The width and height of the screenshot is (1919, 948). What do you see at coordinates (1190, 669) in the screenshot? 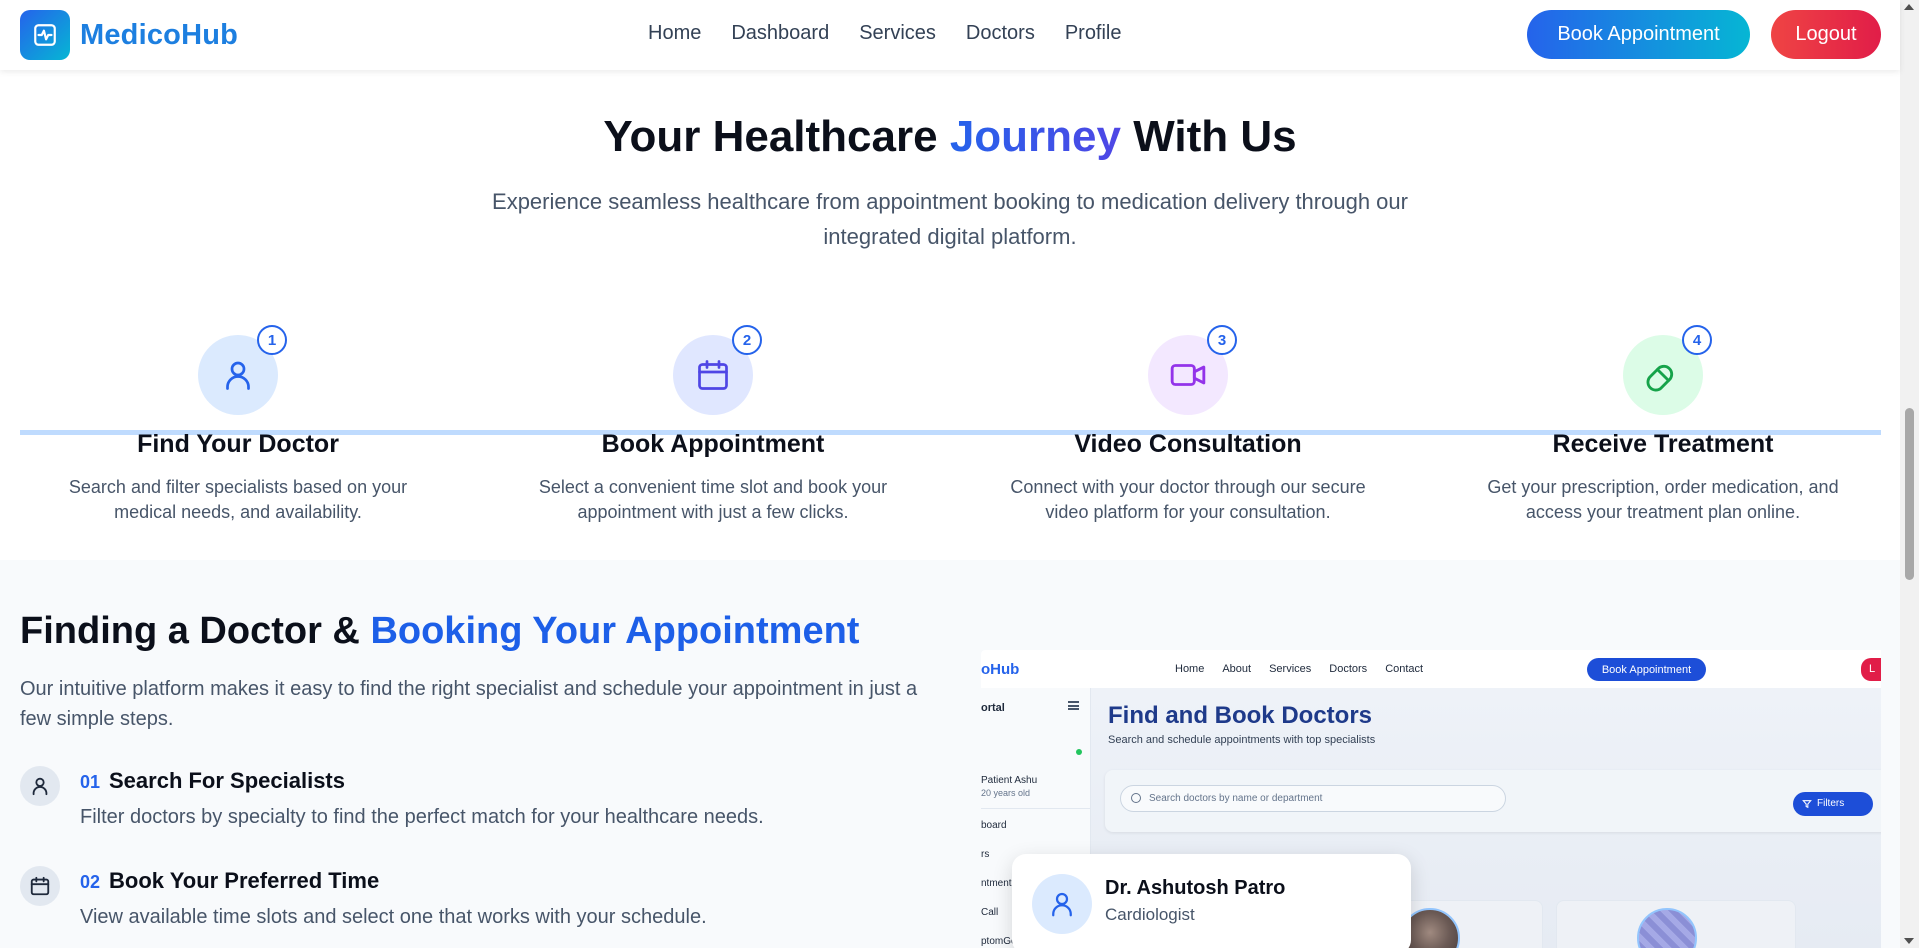
I see `preview-nav-link: Home` at bounding box center [1190, 669].